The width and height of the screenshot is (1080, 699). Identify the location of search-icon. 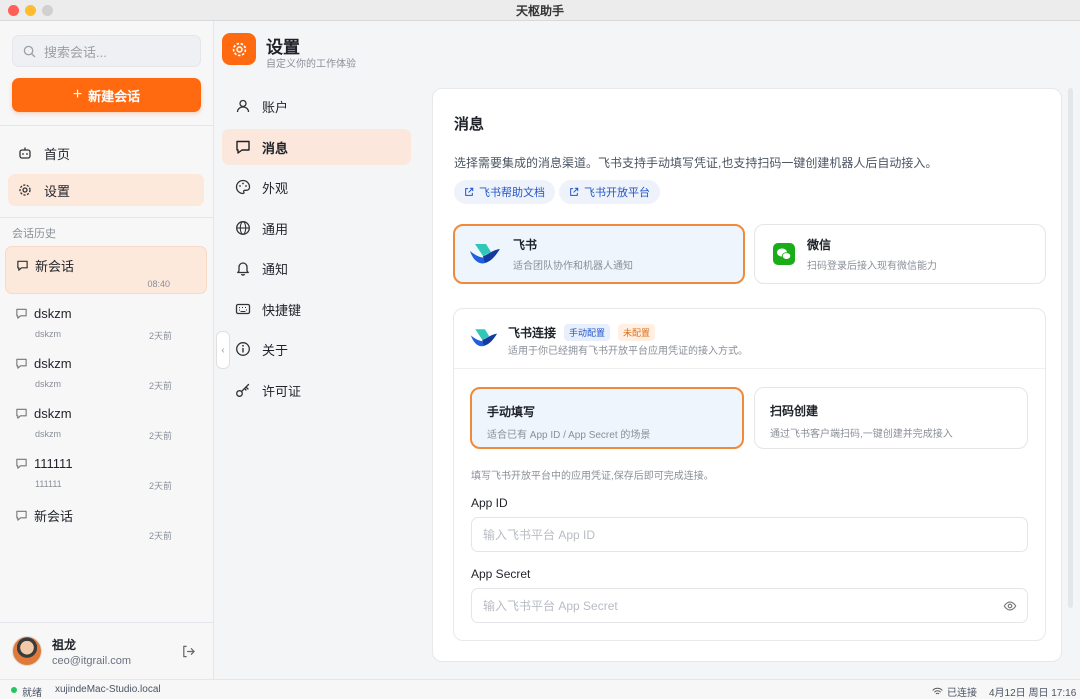
(29, 51).